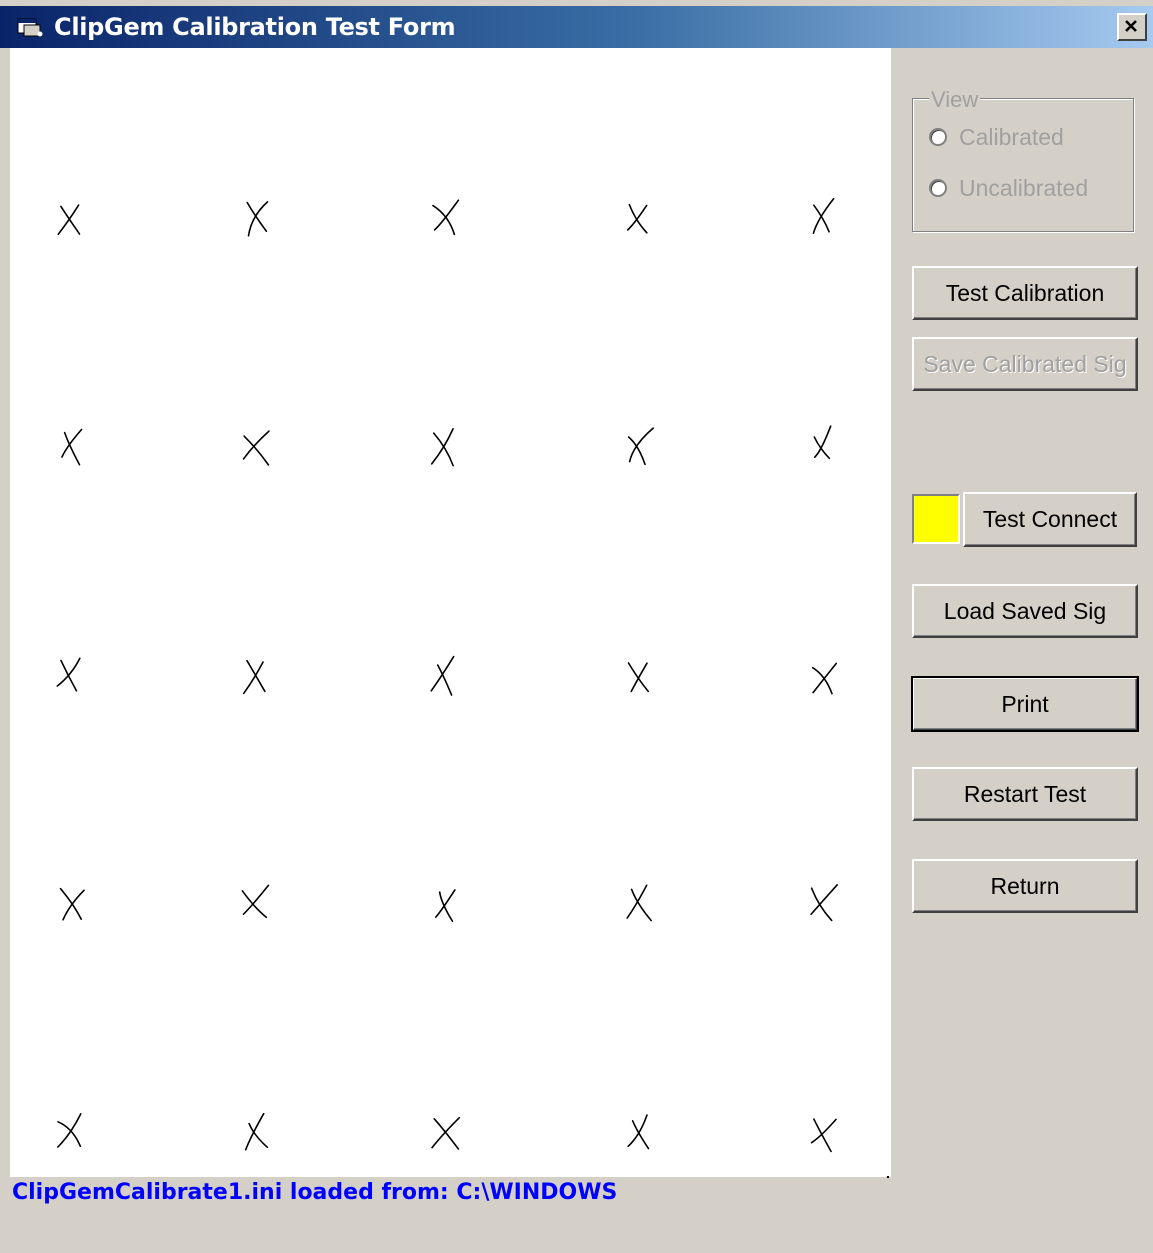 This screenshot has width=1153, height=1253. I want to click on calibration-mark-r2-c3, so click(442, 447).